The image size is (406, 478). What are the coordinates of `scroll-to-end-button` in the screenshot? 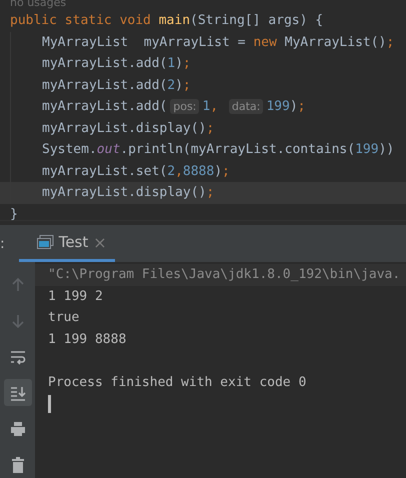 It's located at (18, 392).